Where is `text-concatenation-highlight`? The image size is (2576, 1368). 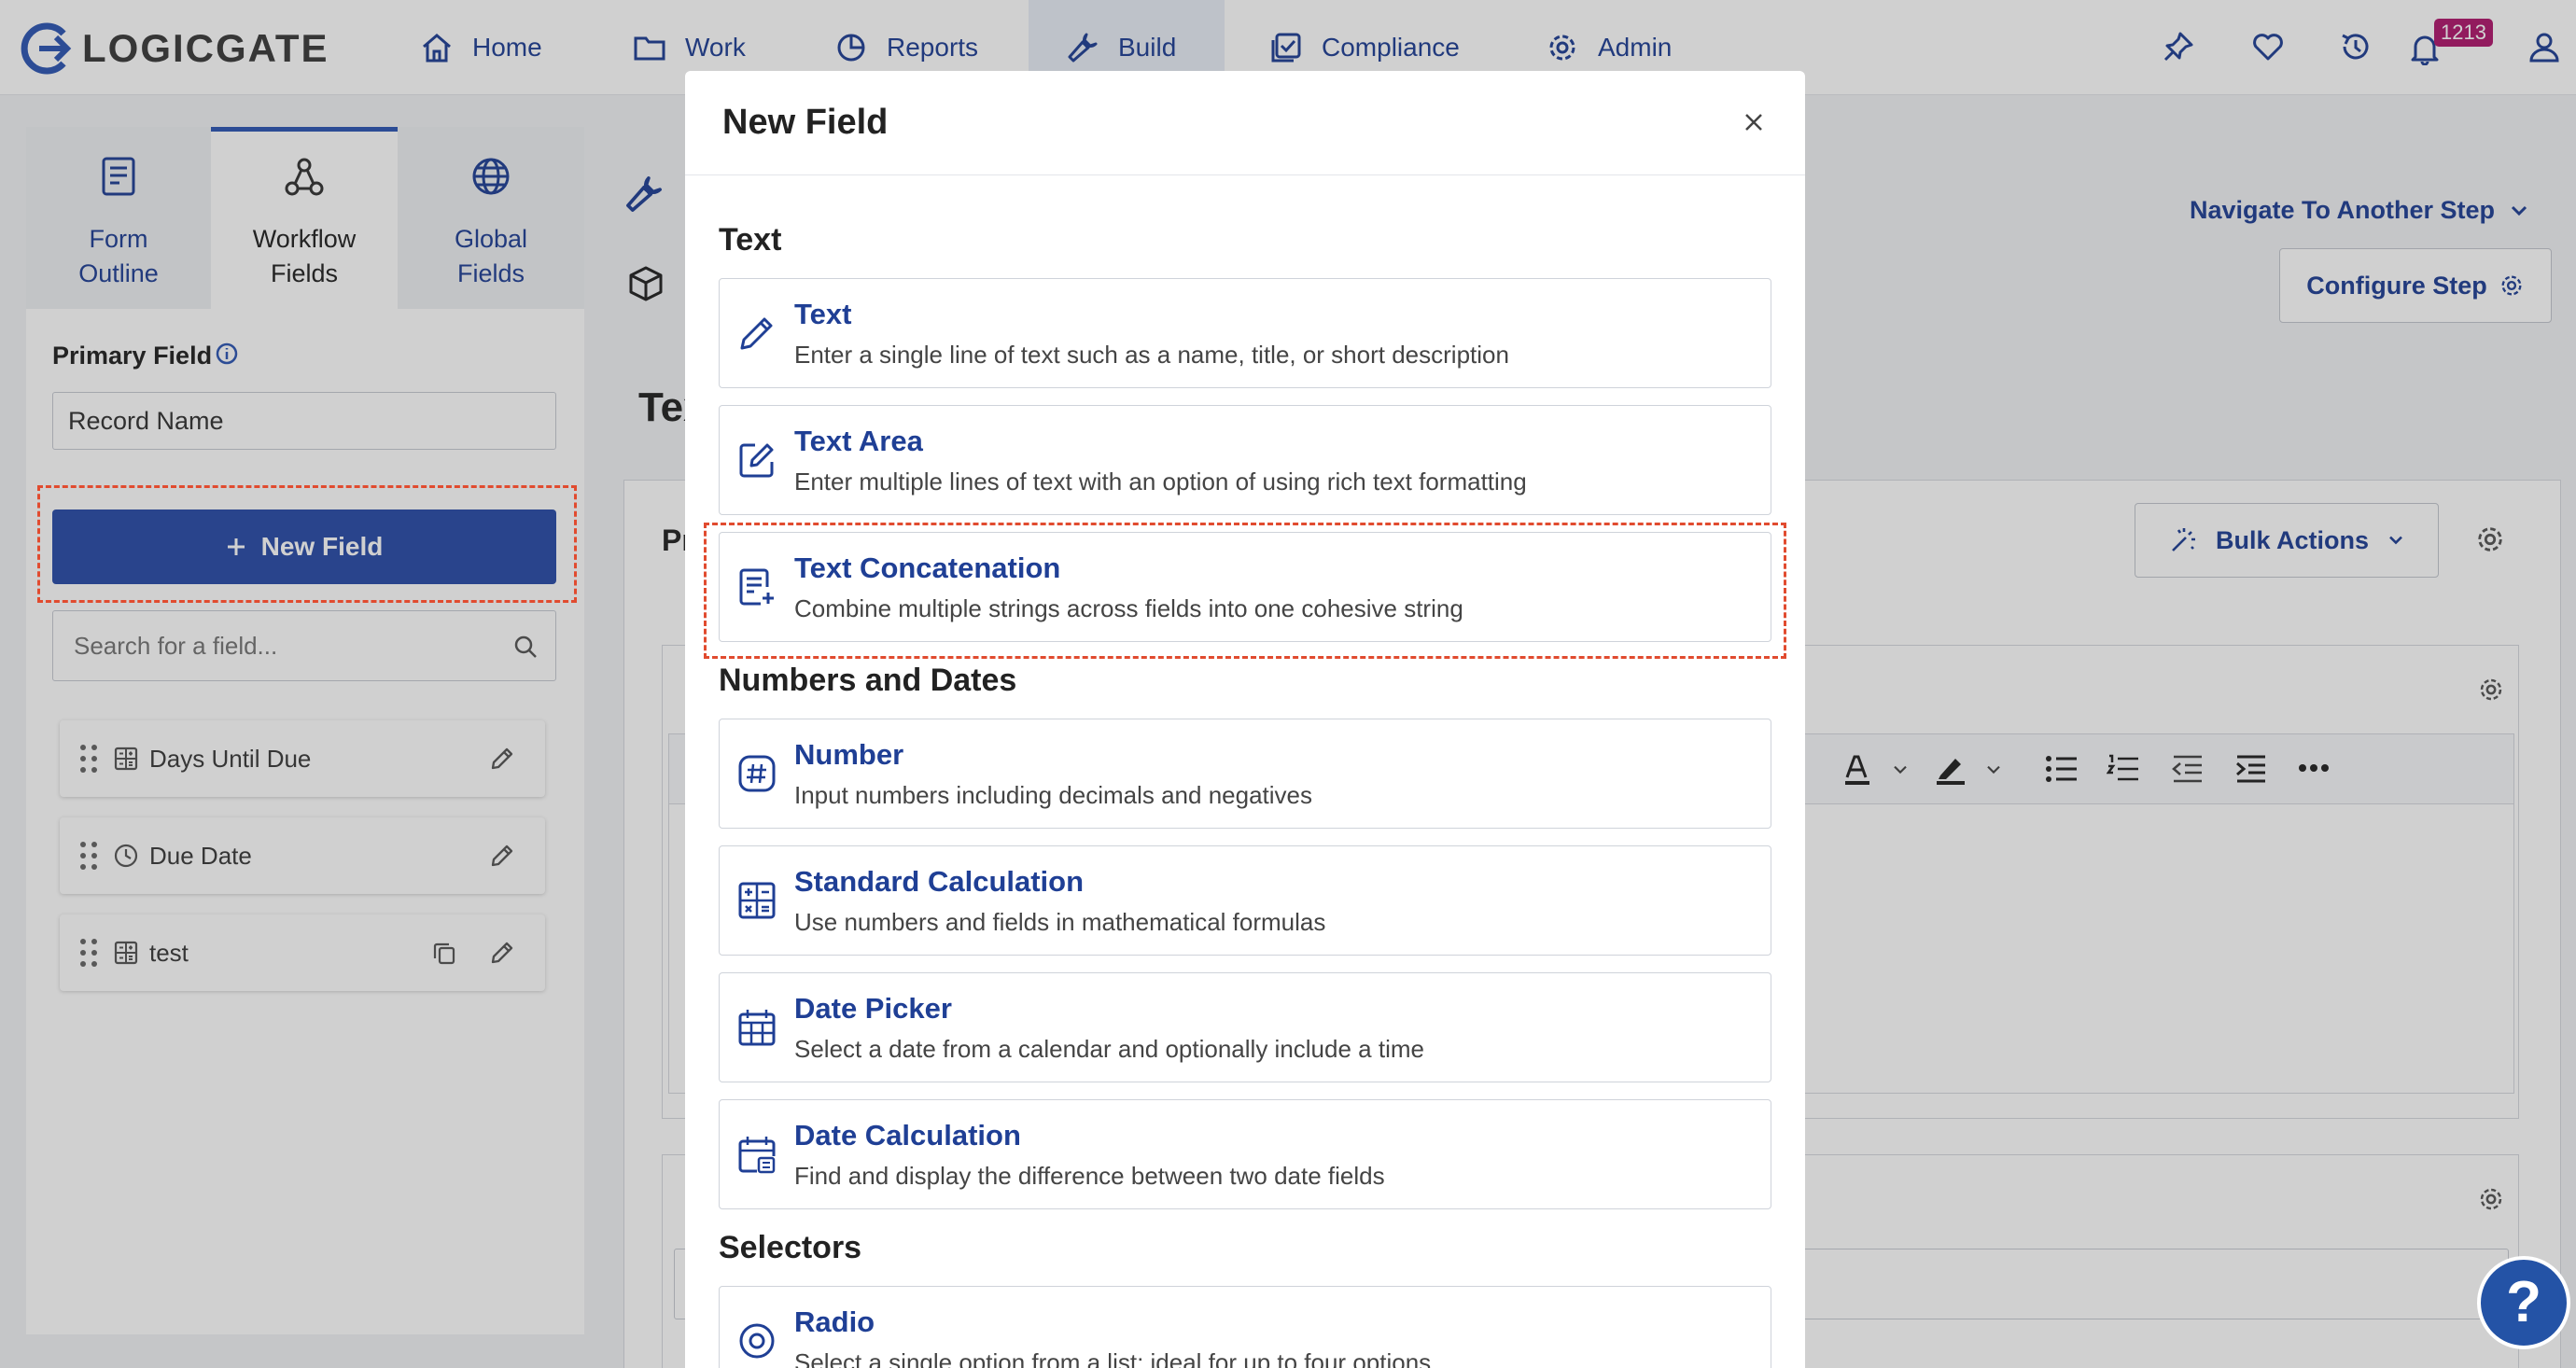 text-concatenation-highlight is located at coordinates (1245, 591).